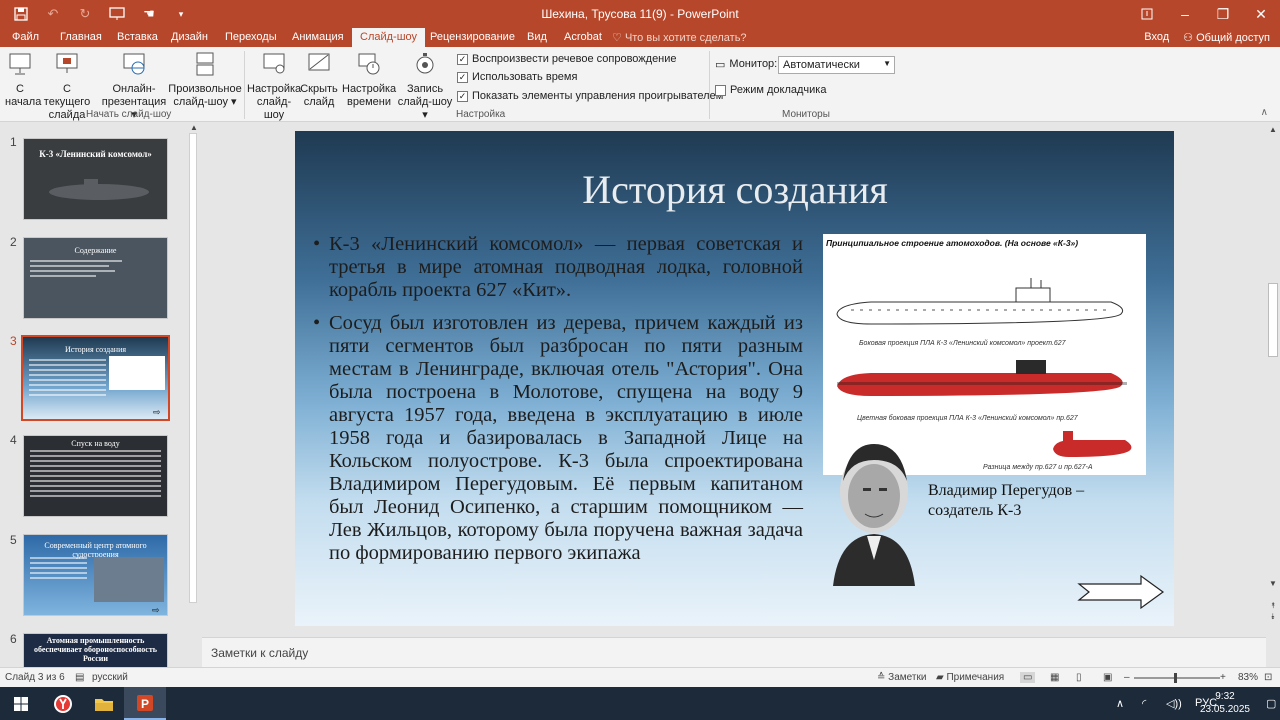  Describe the element at coordinates (1107, 677) in the screenshot. I see `slideshow-view-icon: ▣` at that location.